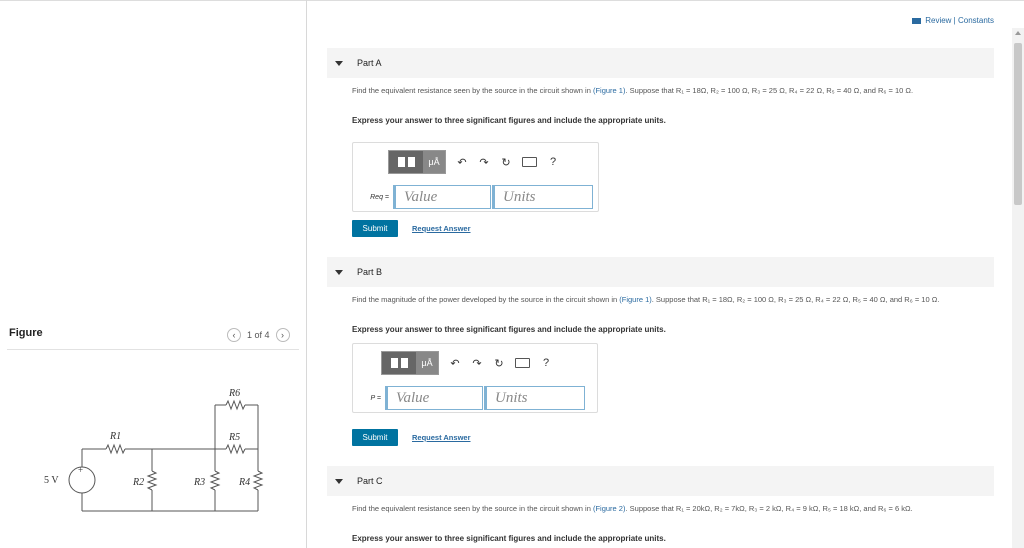 The height and width of the screenshot is (548, 1024). I want to click on chevron-right-icon: ›, so click(282, 335).